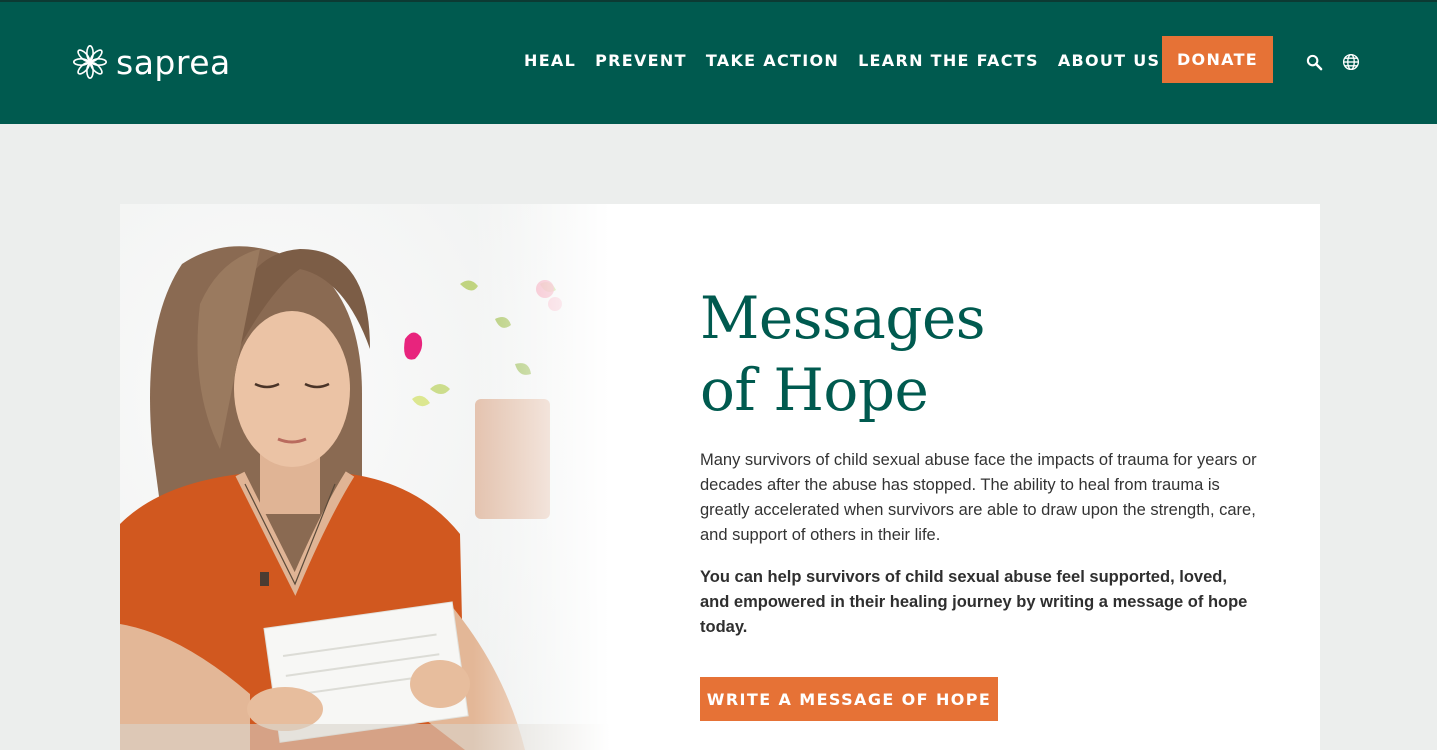 The image size is (1437, 750). What do you see at coordinates (772, 60) in the screenshot?
I see `nav-item-take-action: TAKE ACTION` at bounding box center [772, 60].